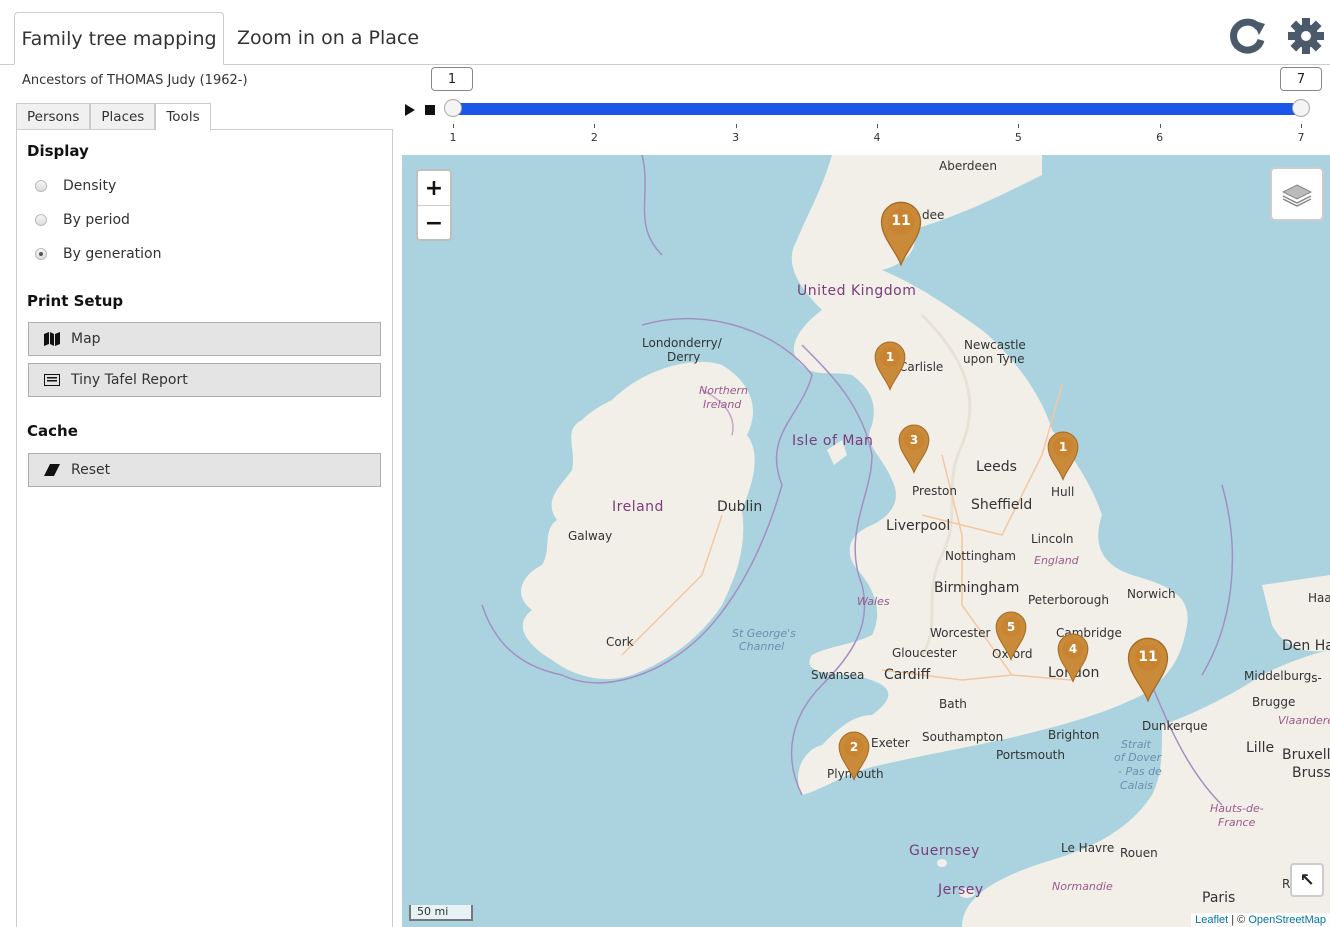 The image size is (1330, 927). What do you see at coordinates (86, 339) in the screenshot?
I see `button-label: Map` at bounding box center [86, 339].